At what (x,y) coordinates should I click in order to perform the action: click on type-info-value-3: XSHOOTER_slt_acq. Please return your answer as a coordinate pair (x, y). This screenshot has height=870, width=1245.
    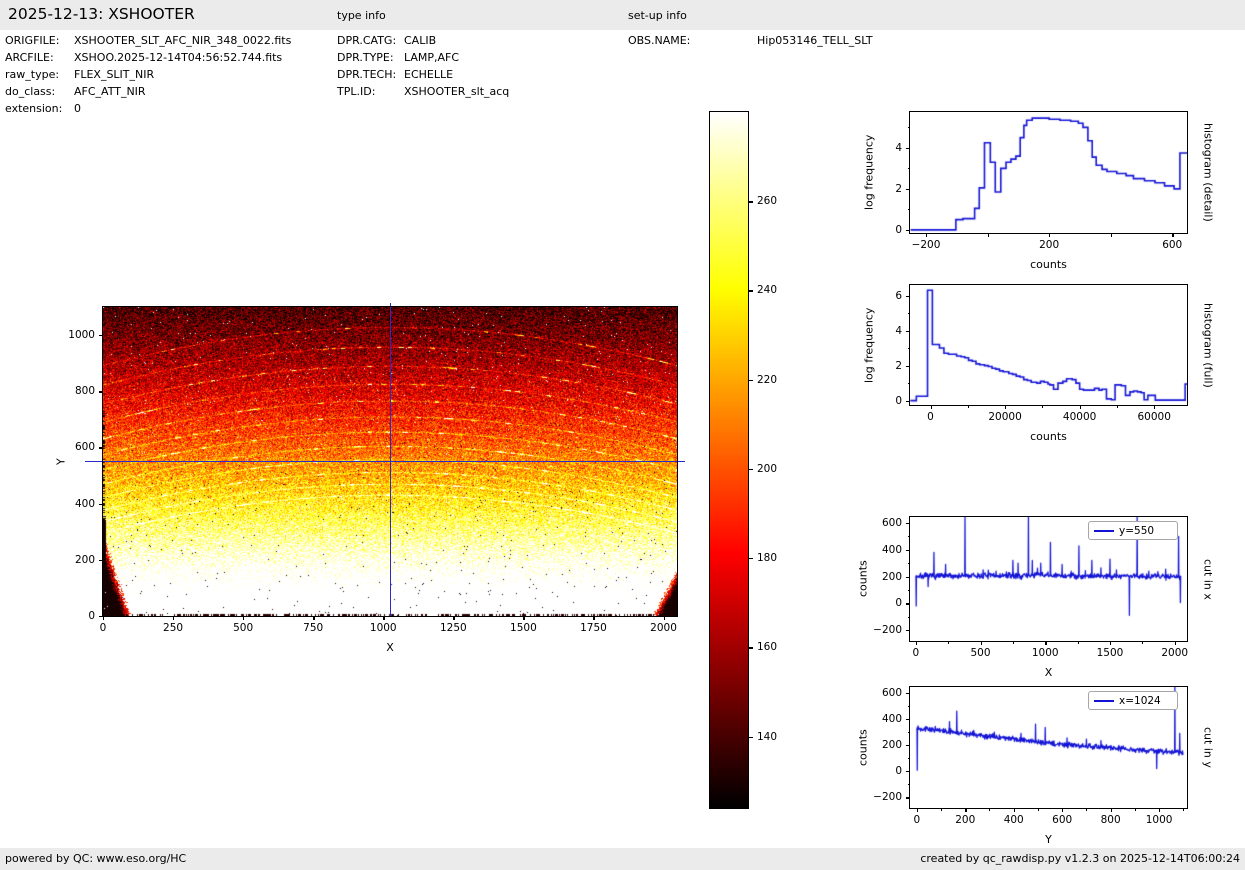
    Looking at the image, I should click on (457, 91).